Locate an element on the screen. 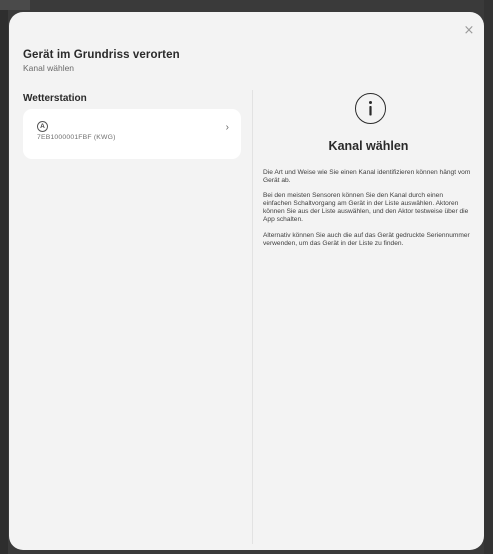 The image size is (493, 554). info-icon is located at coordinates (370, 108).